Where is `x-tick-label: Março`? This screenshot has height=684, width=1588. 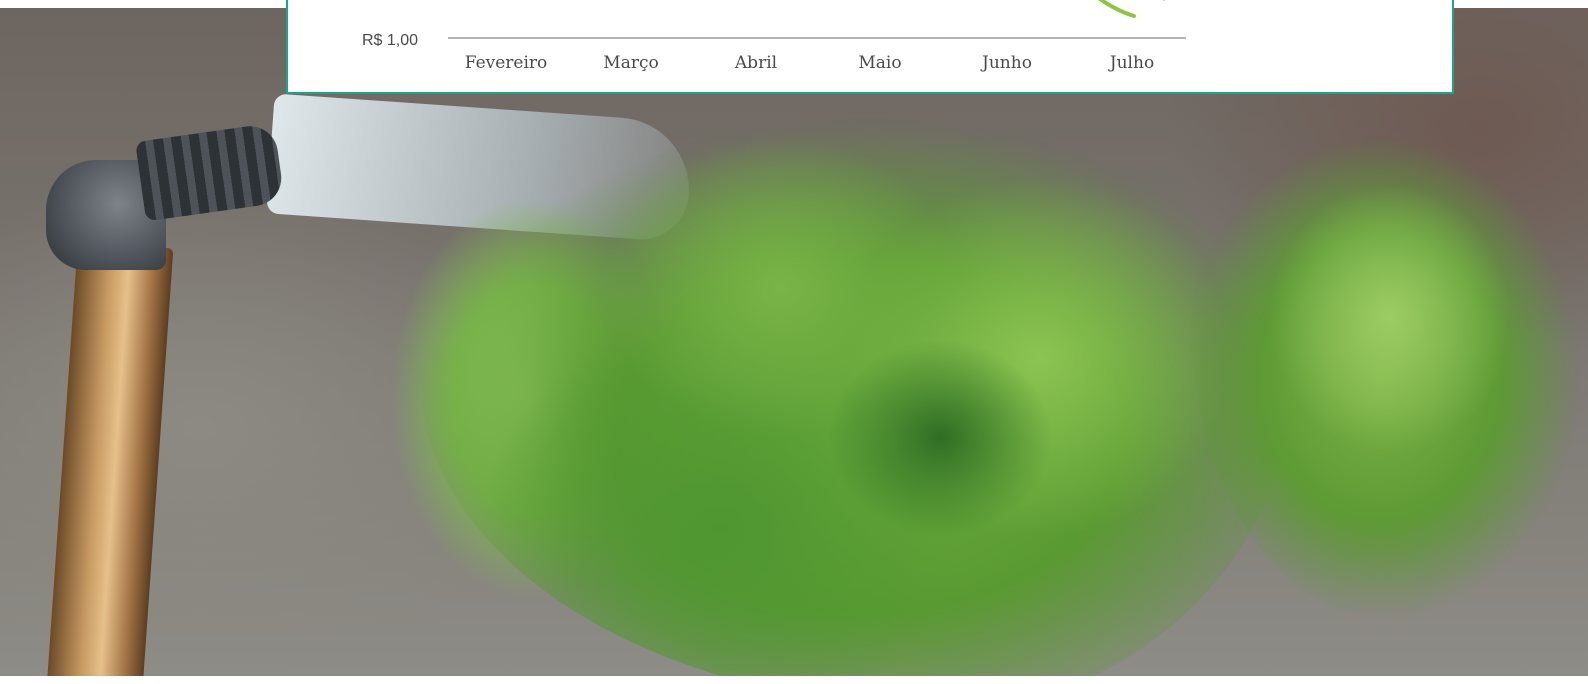 x-tick-label: Março is located at coordinates (631, 63).